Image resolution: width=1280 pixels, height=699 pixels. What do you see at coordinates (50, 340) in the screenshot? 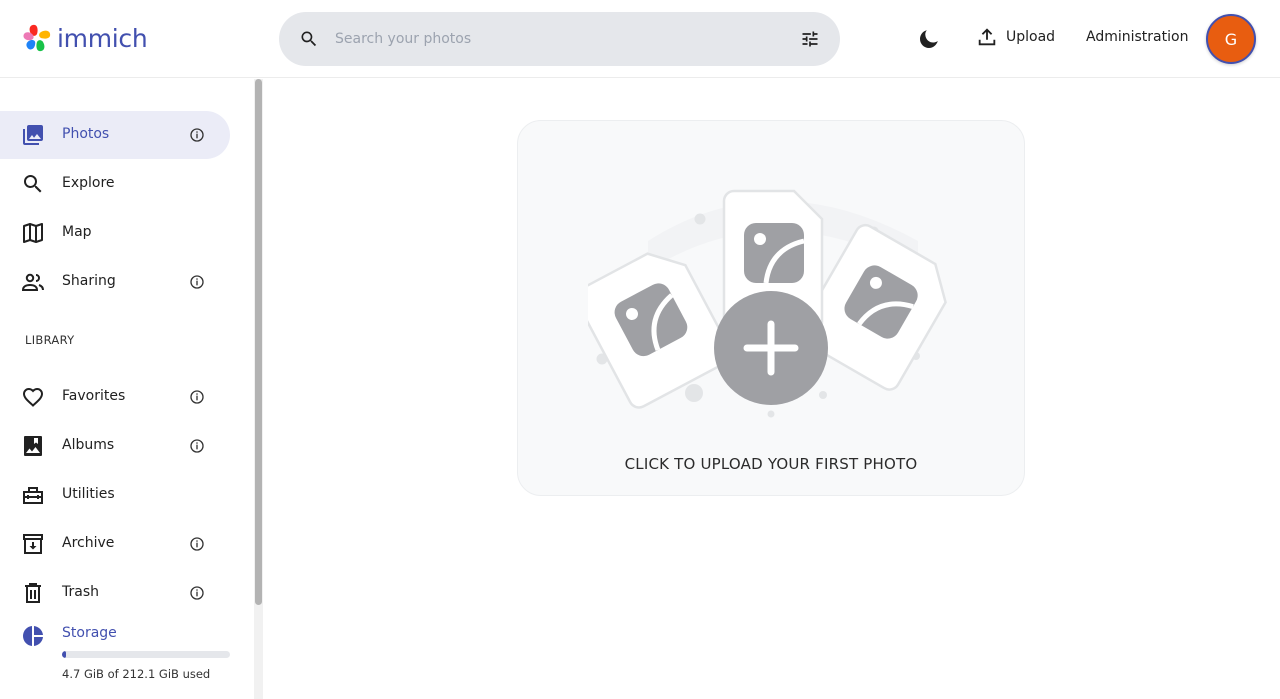
I see `library-section-label: LIBRARY` at bounding box center [50, 340].